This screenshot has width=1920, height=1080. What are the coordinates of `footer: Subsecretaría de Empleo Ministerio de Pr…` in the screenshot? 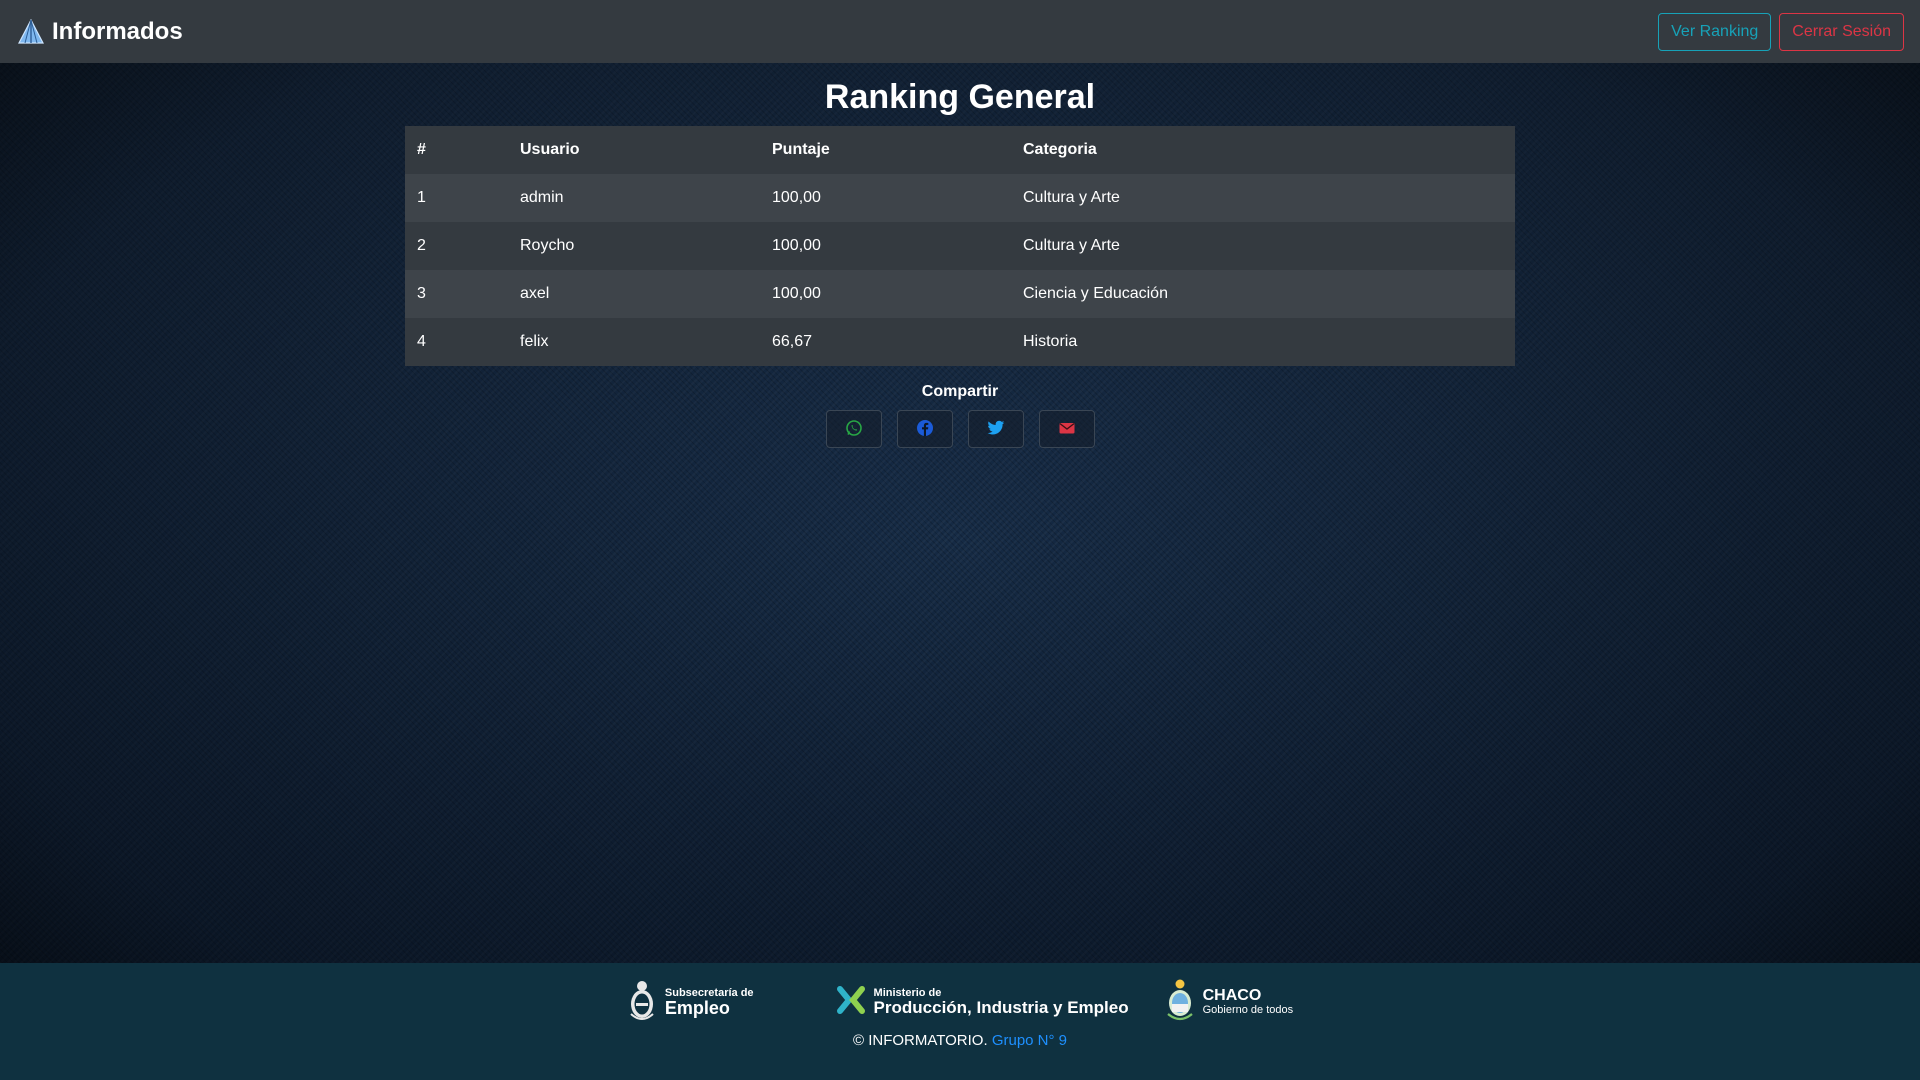 It's located at (960, 1021).